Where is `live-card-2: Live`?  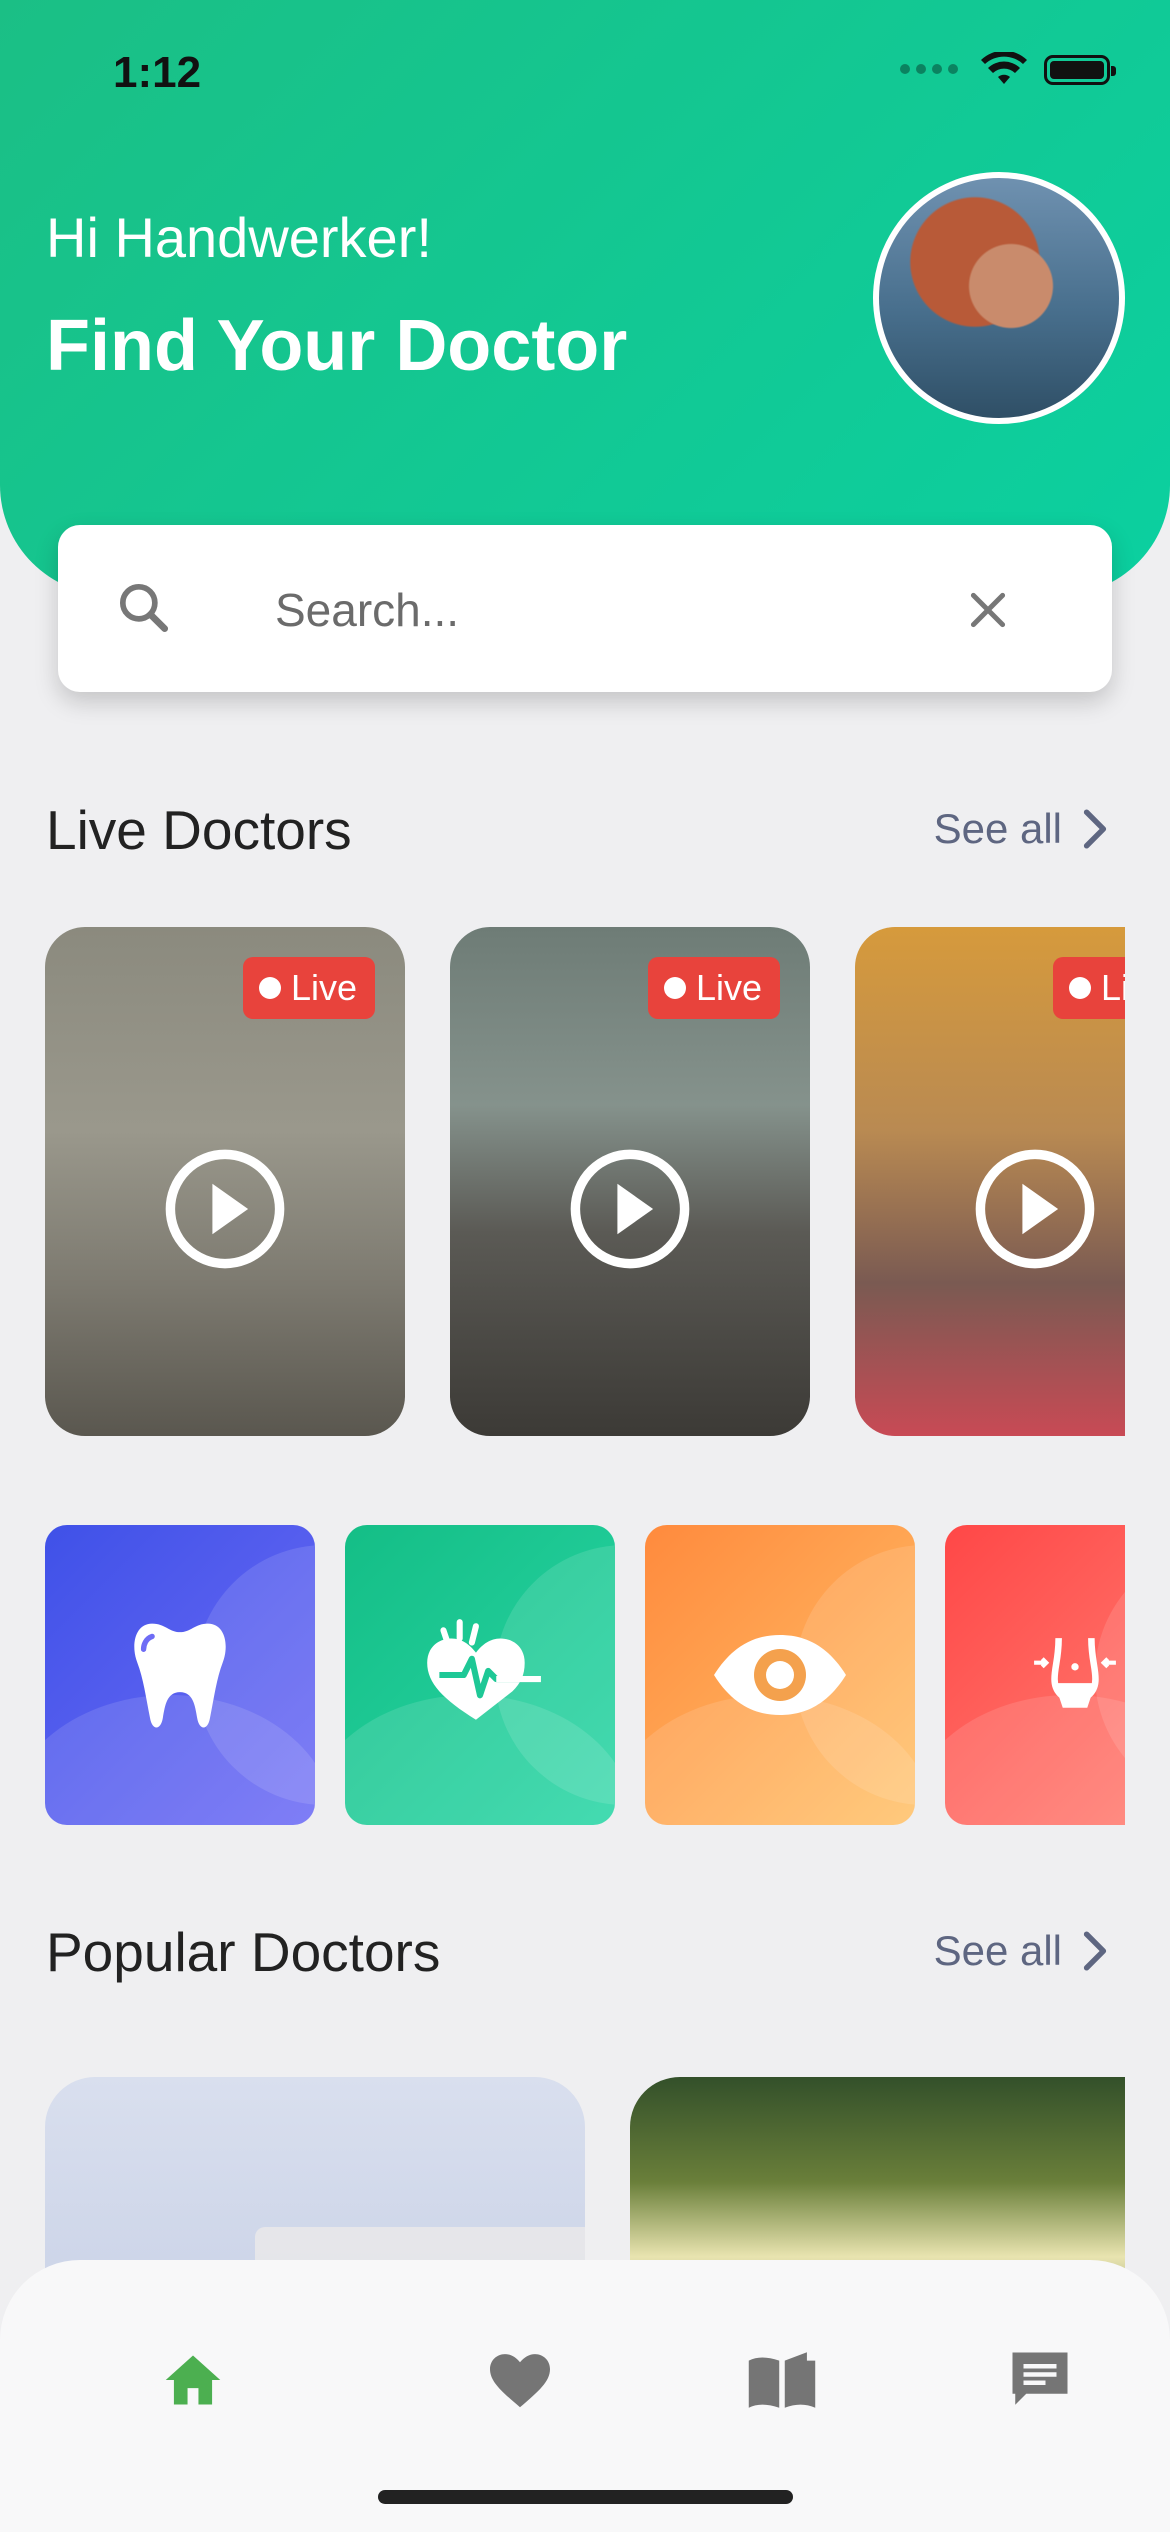
live-card-2: Live is located at coordinates (630, 1181).